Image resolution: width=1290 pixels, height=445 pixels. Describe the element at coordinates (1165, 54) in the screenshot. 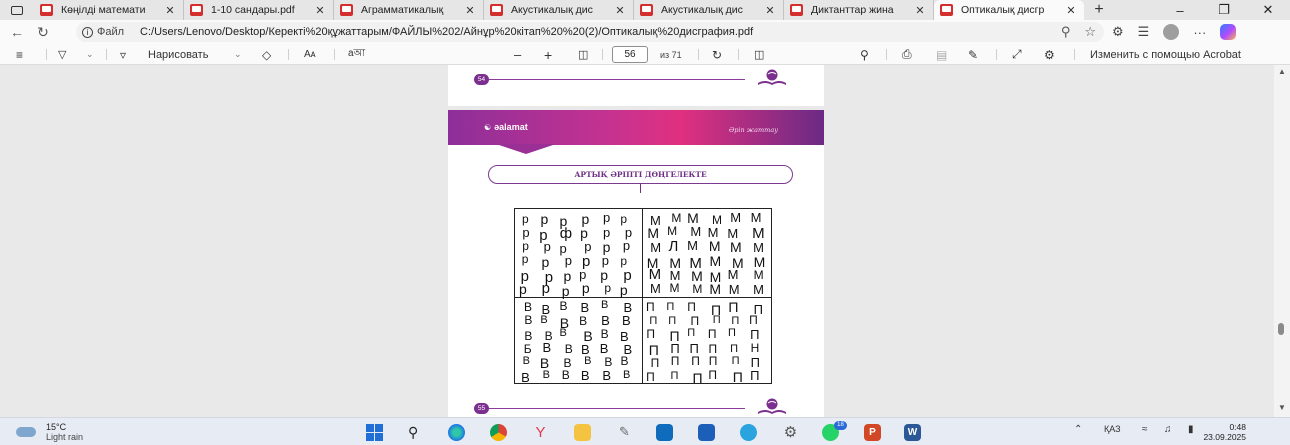

I see `edit-with-acrobat-button: Изменить с помощью Acrobat` at that location.